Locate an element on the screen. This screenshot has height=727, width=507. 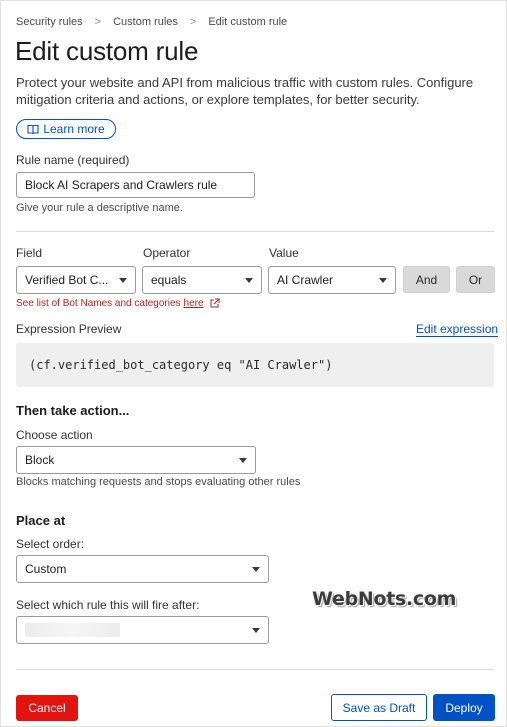
breadcrumb-current: Edit custom rule is located at coordinates (248, 22).